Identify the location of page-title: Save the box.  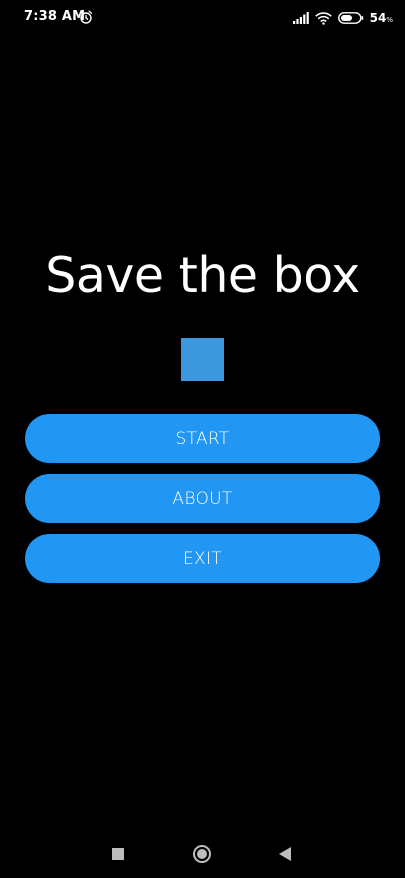
(202, 275).